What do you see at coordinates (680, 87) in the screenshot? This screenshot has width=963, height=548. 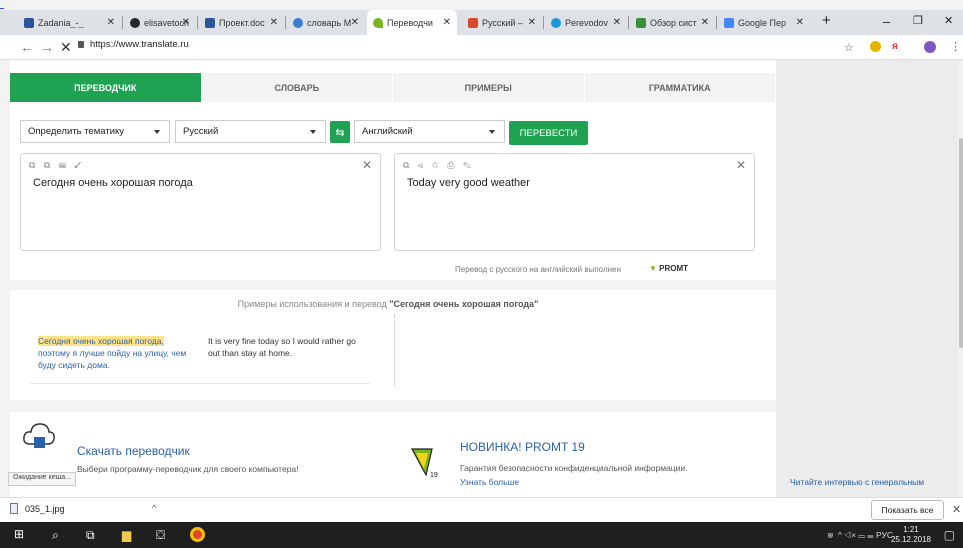 I see `tab-grammar: ГРАММАТИКА` at bounding box center [680, 87].